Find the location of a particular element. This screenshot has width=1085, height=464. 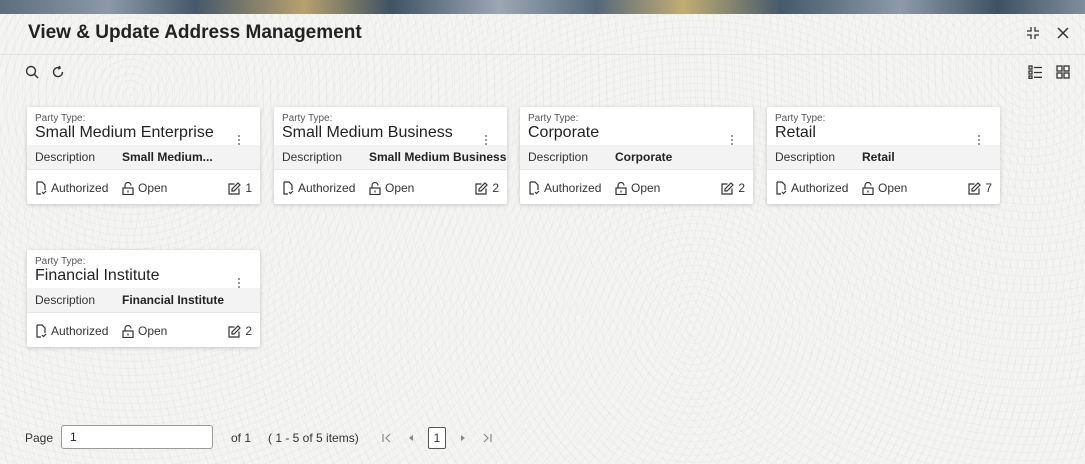

close-icon is located at coordinates (1063, 33).